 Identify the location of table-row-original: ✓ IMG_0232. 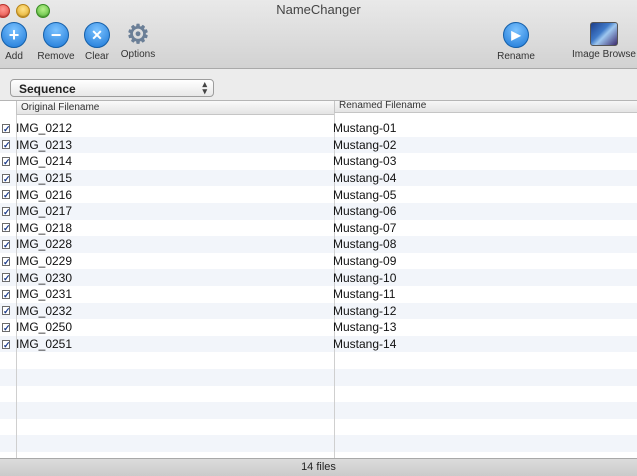
(36, 311).